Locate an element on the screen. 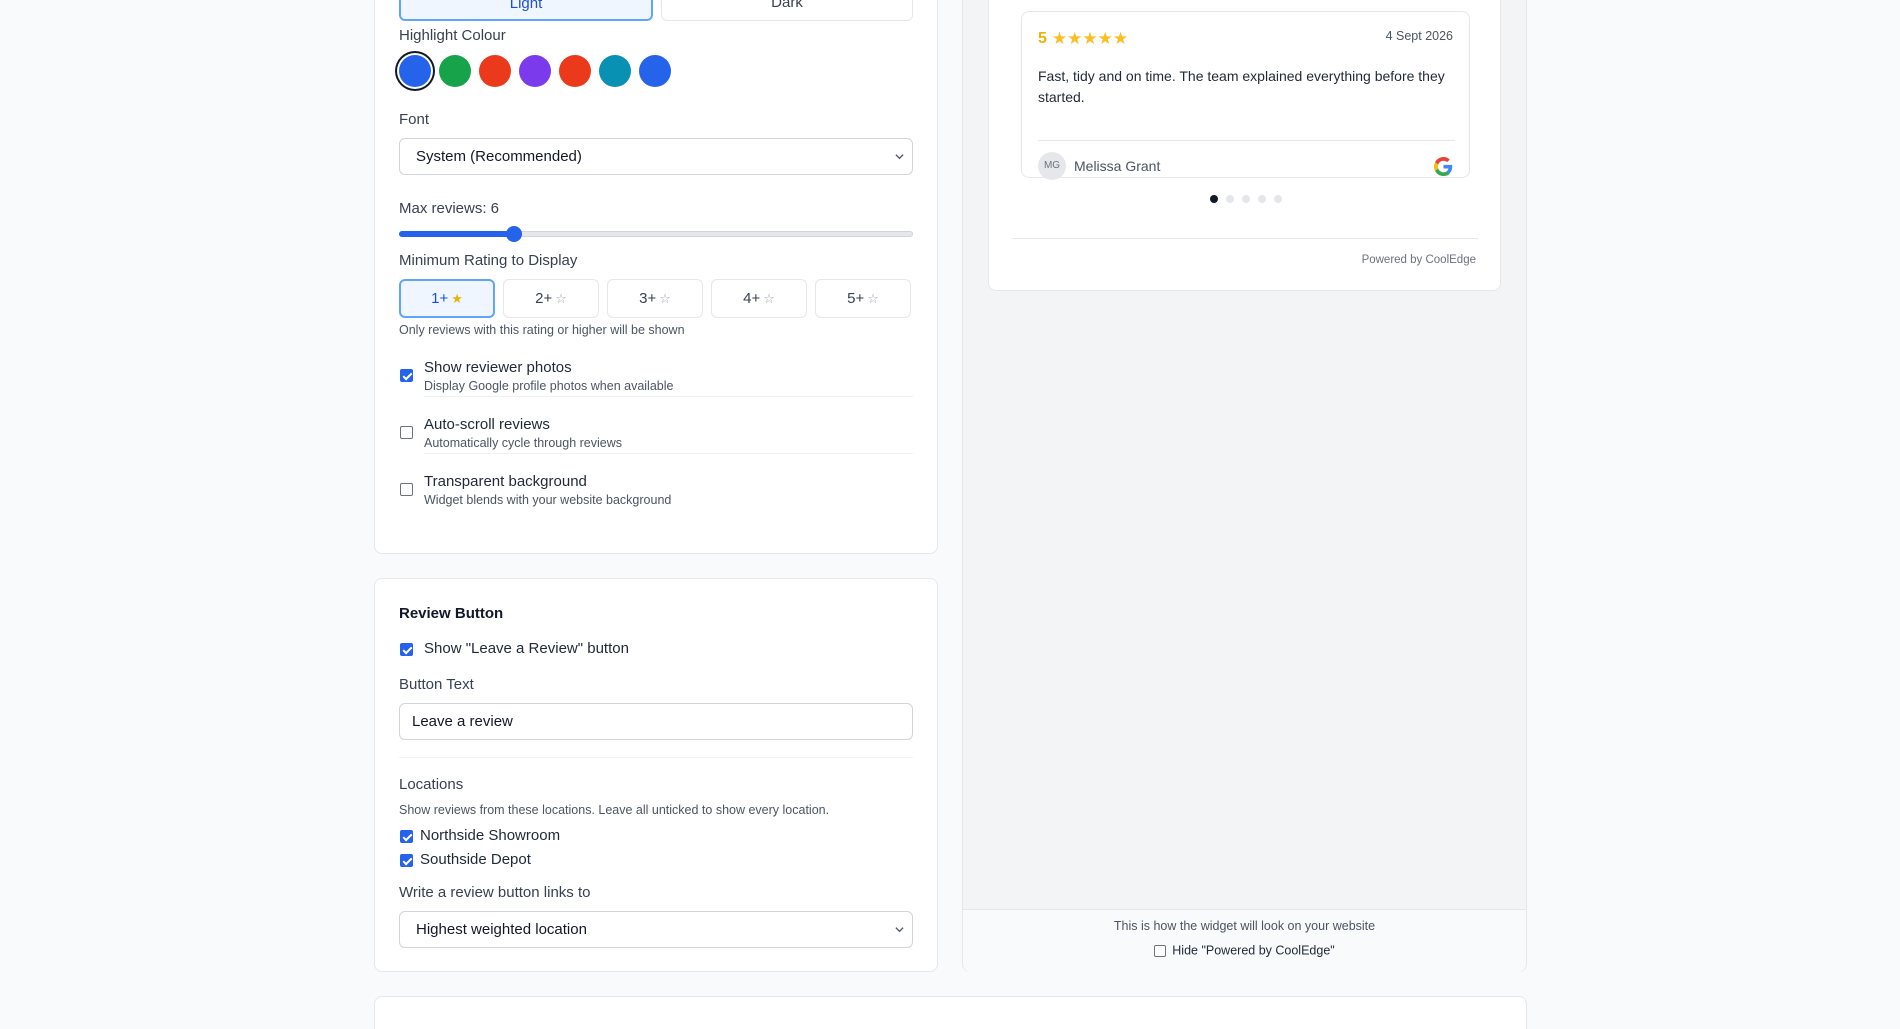 Image resolution: width=1900 pixels, height=1029 pixels. review-button-heading: Review Button is located at coordinates (451, 613).